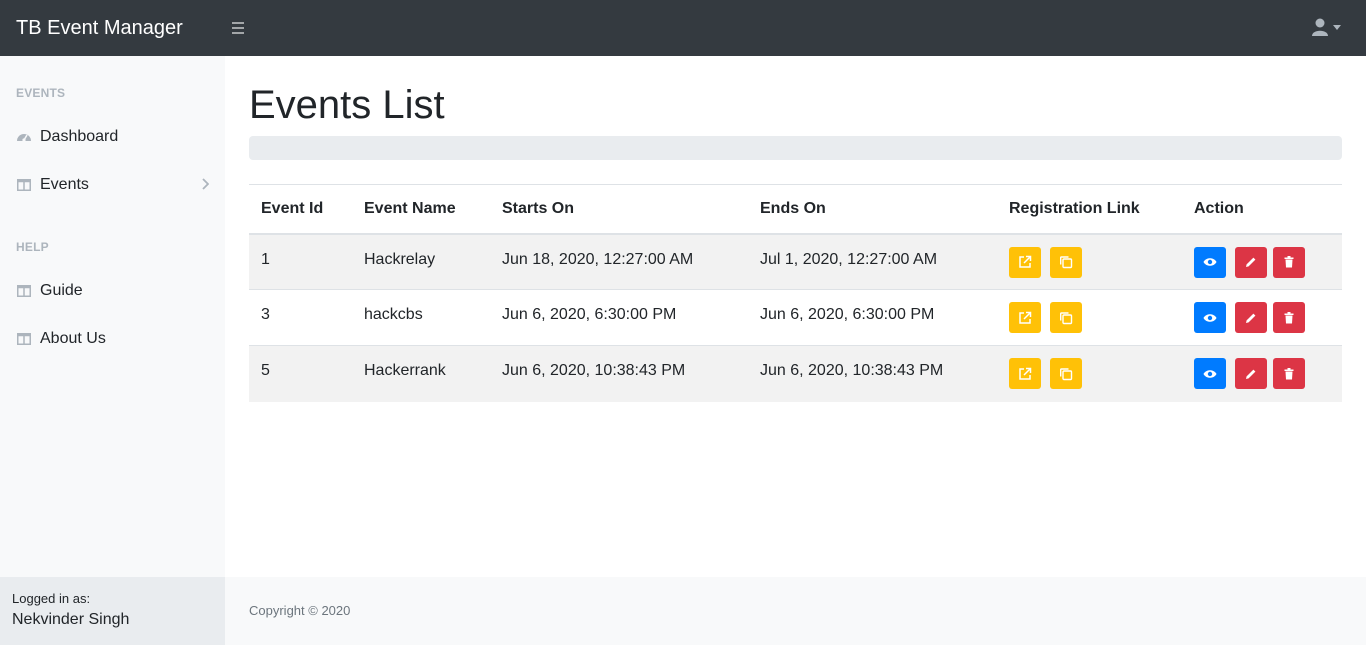 The image size is (1366, 645). I want to click on column-header: Starts On, so click(619, 209).